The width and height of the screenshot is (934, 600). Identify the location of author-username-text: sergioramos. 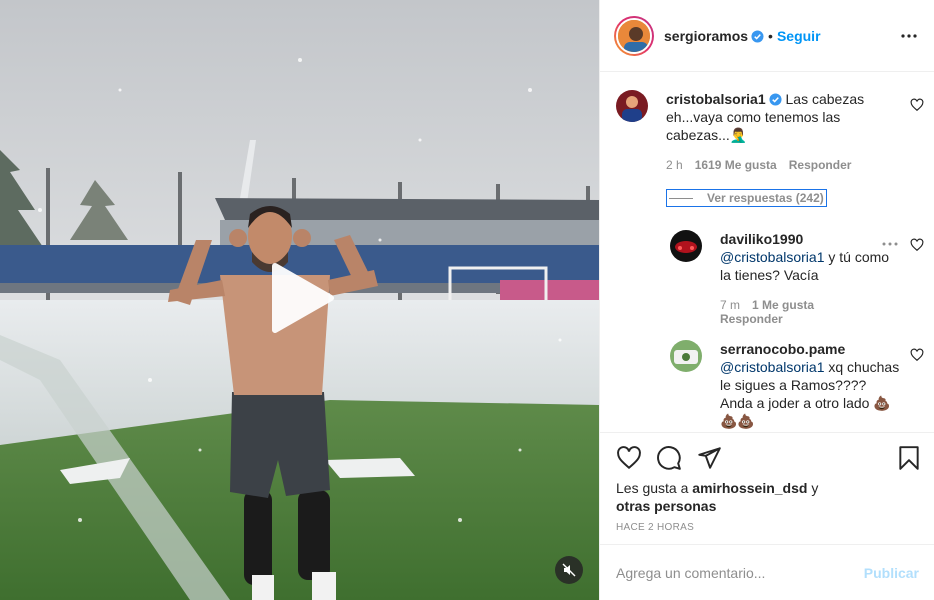
(706, 36).